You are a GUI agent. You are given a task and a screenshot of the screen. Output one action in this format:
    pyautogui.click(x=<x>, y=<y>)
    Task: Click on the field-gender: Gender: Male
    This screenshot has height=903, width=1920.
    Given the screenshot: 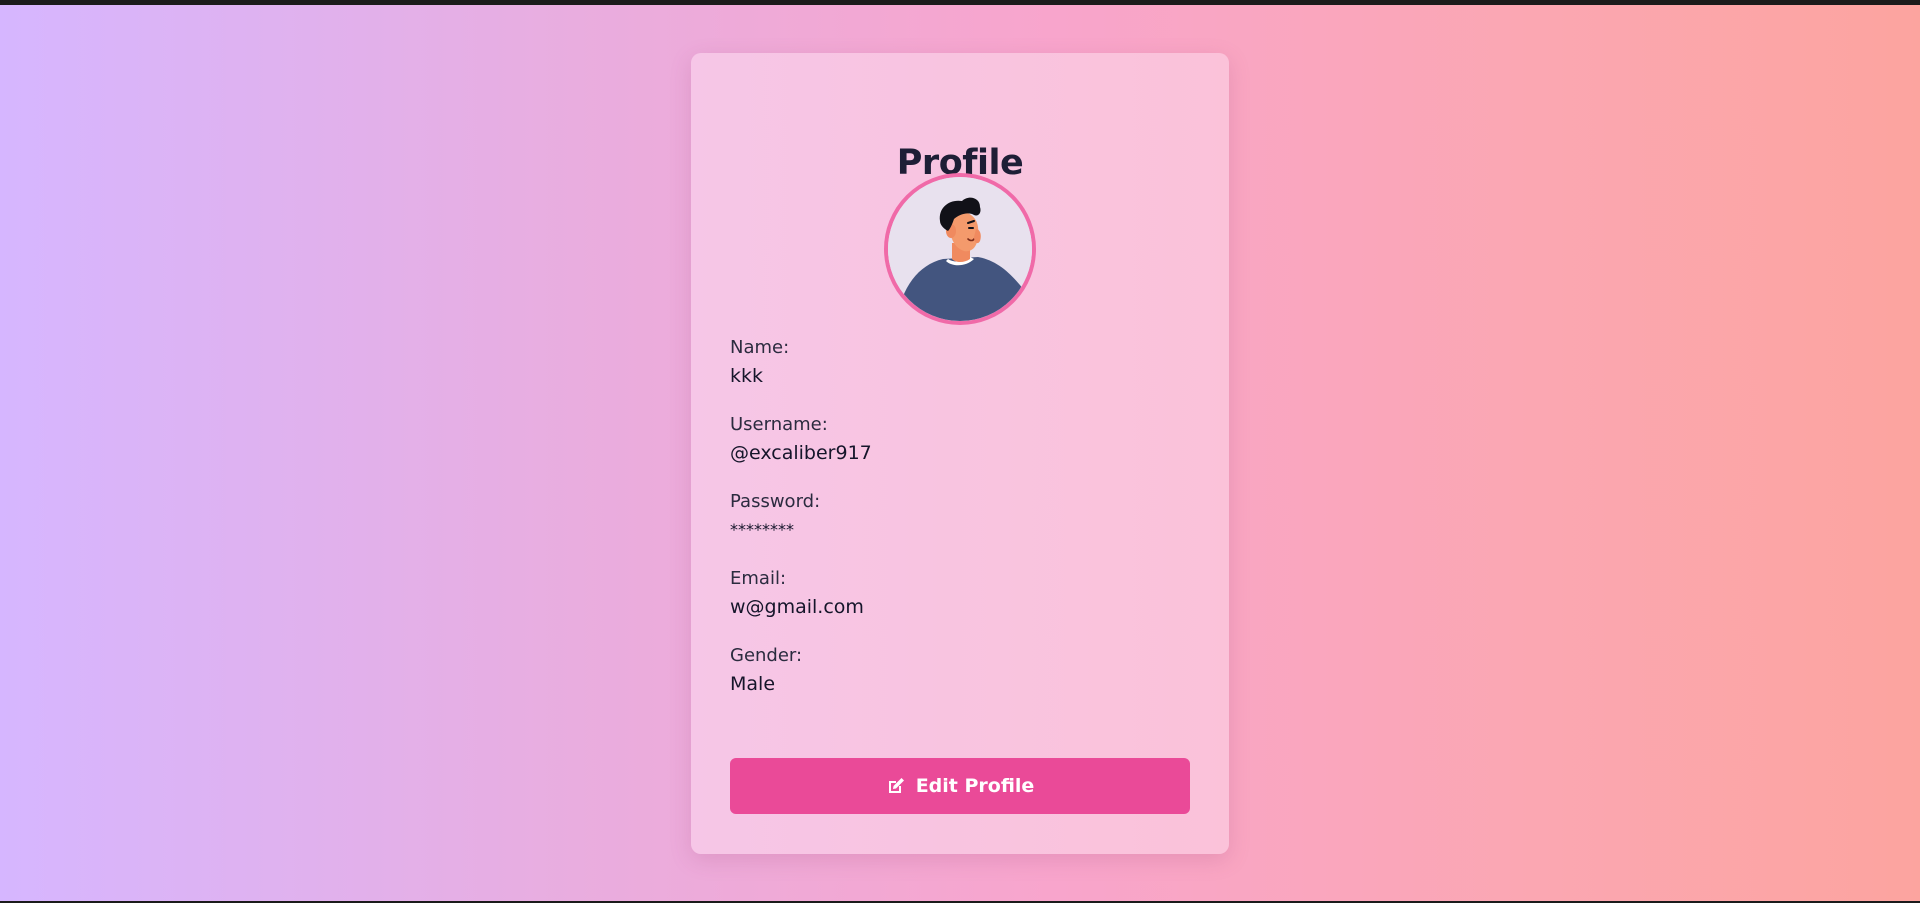 What is the action you would take?
    pyautogui.click(x=960, y=670)
    